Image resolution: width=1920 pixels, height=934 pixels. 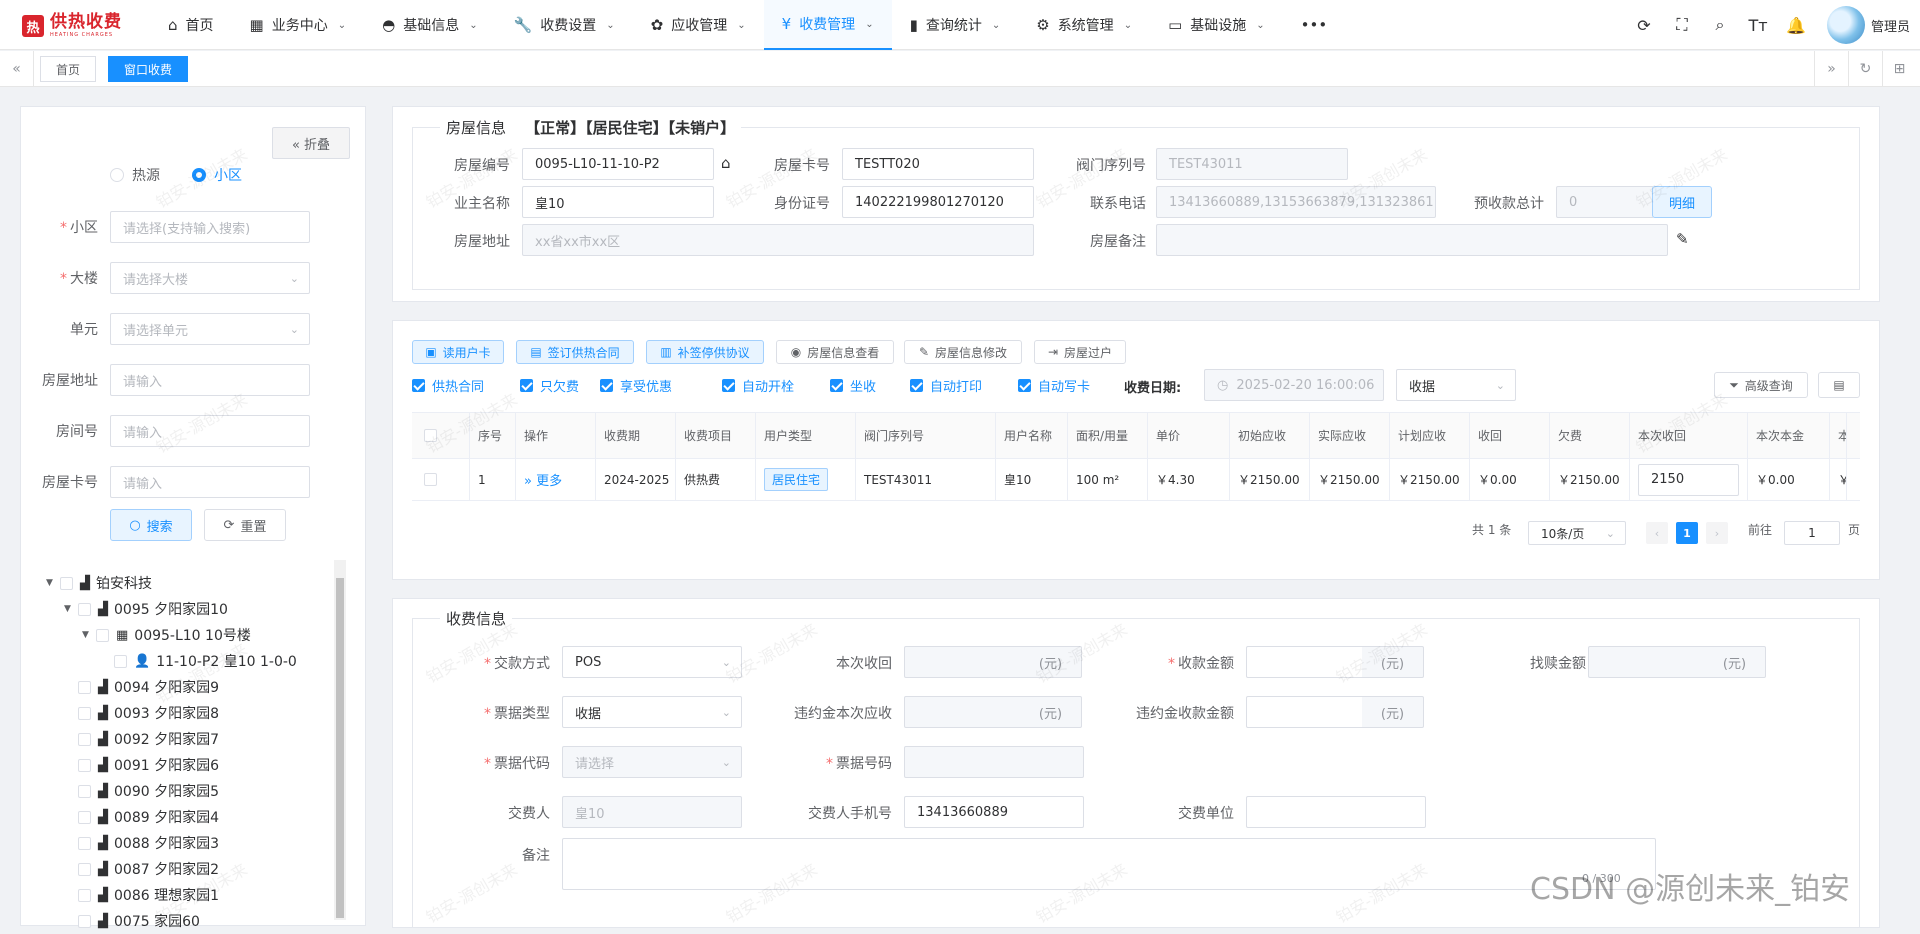 I want to click on receive-amount-input, so click(x=1305, y=662).